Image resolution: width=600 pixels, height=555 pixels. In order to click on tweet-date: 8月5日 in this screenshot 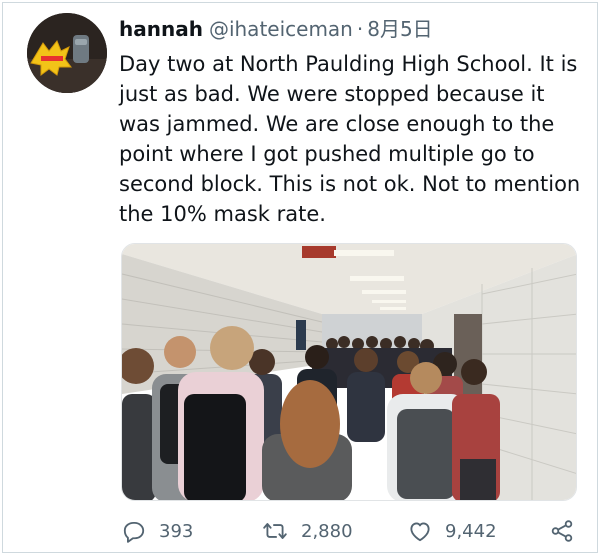, I will do `click(399, 29)`.